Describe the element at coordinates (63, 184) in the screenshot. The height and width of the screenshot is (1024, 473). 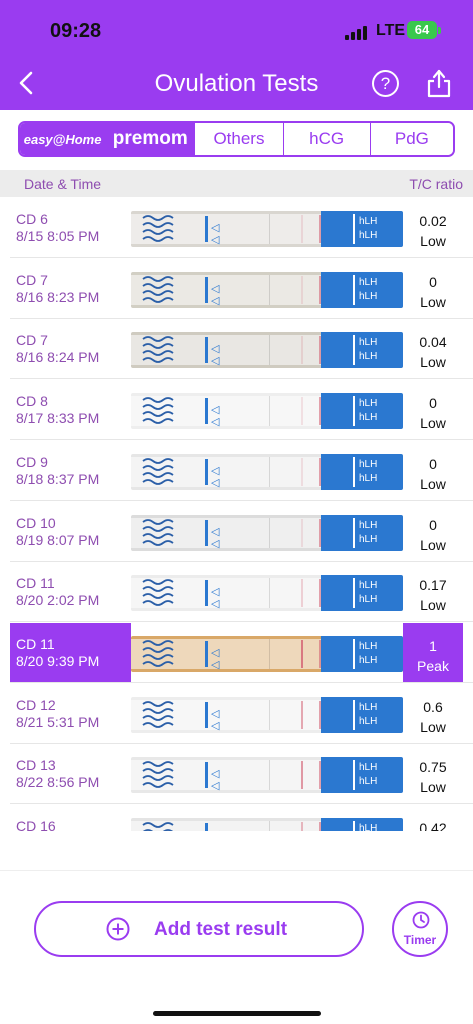
I see `column-date-time: Date & Time` at that location.